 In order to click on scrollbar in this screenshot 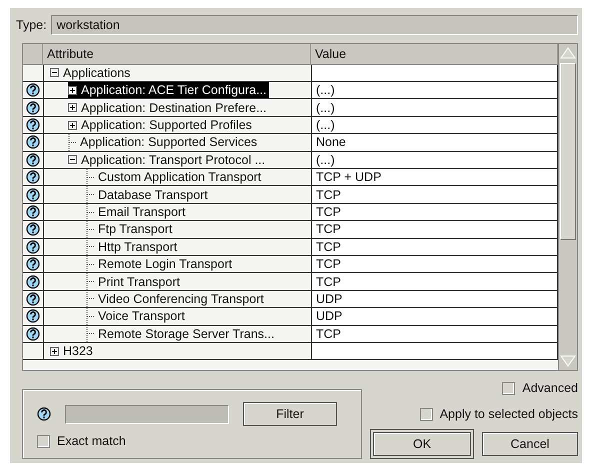, I will do `click(567, 207)`.